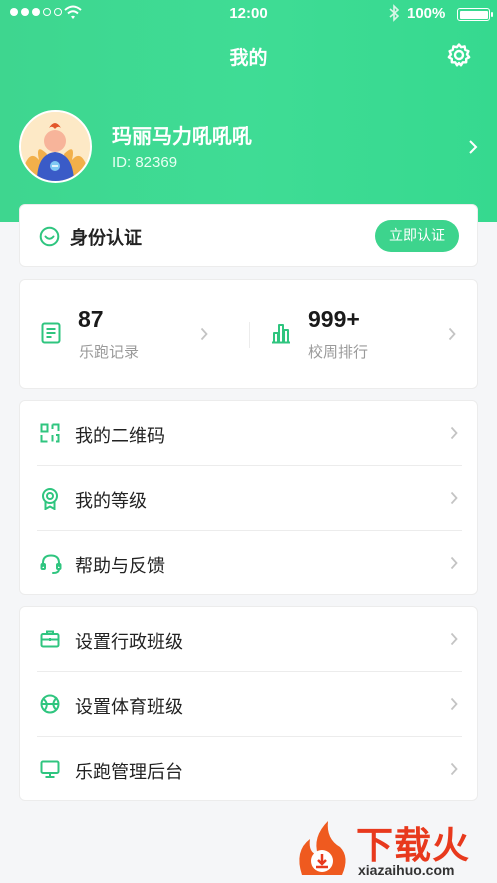 Image resolution: width=497 pixels, height=883 pixels. I want to click on gear-icon, so click(459, 55).